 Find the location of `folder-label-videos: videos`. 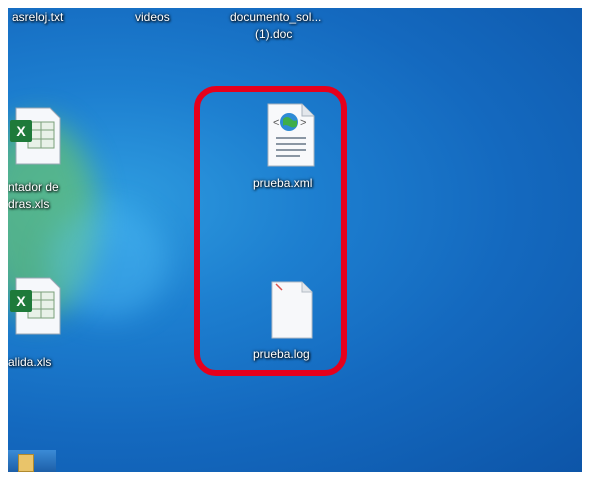

folder-label-videos: videos is located at coordinates (152, 17).